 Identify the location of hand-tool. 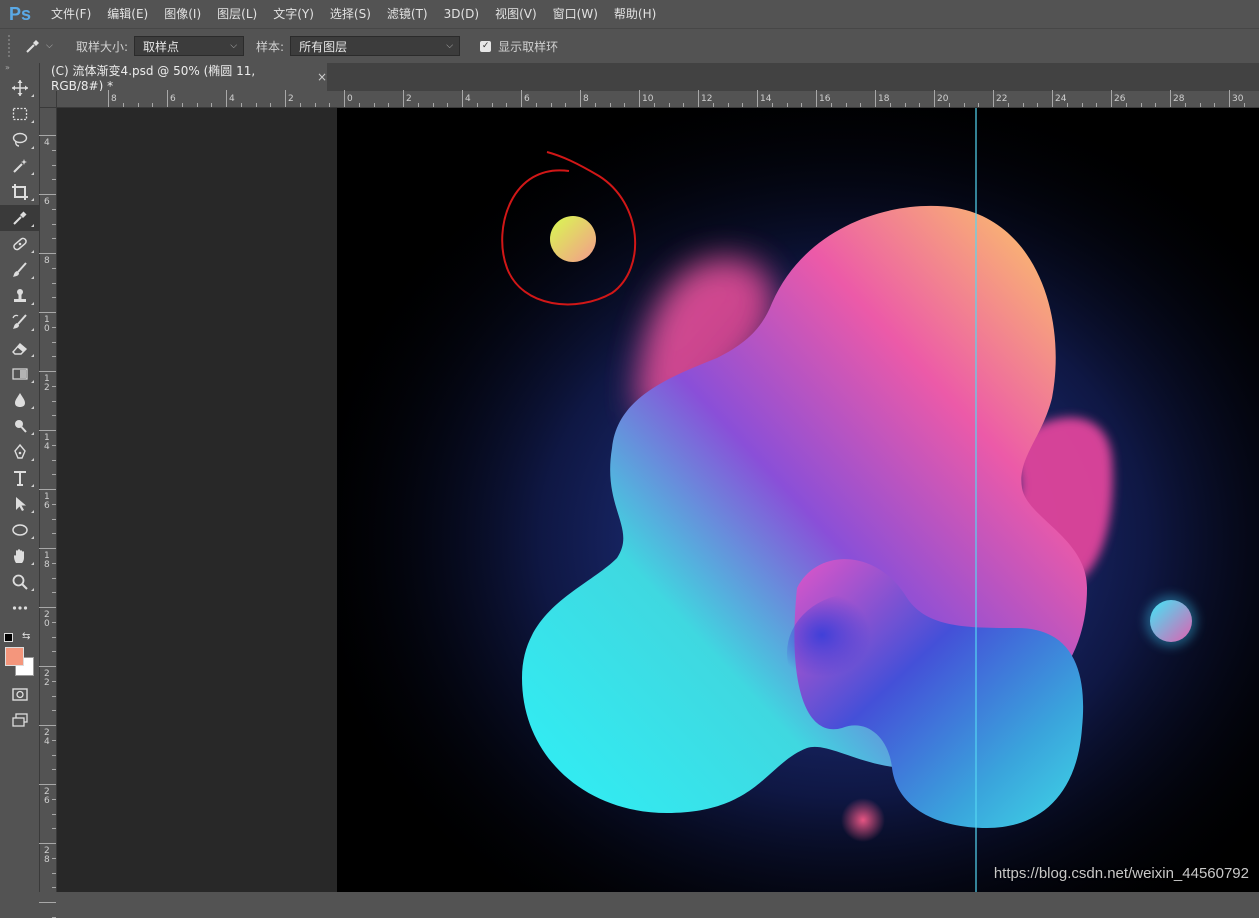
(19, 556).